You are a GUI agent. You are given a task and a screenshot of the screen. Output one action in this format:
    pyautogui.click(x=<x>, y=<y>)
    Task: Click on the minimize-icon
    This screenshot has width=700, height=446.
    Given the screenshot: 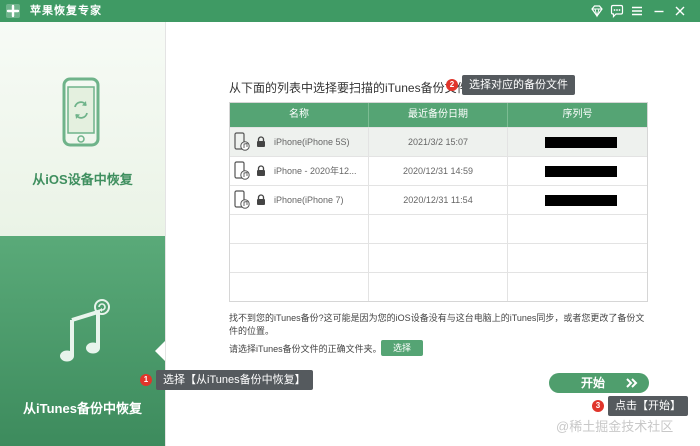 What is the action you would take?
    pyautogui.click(x=659, y=11)
    